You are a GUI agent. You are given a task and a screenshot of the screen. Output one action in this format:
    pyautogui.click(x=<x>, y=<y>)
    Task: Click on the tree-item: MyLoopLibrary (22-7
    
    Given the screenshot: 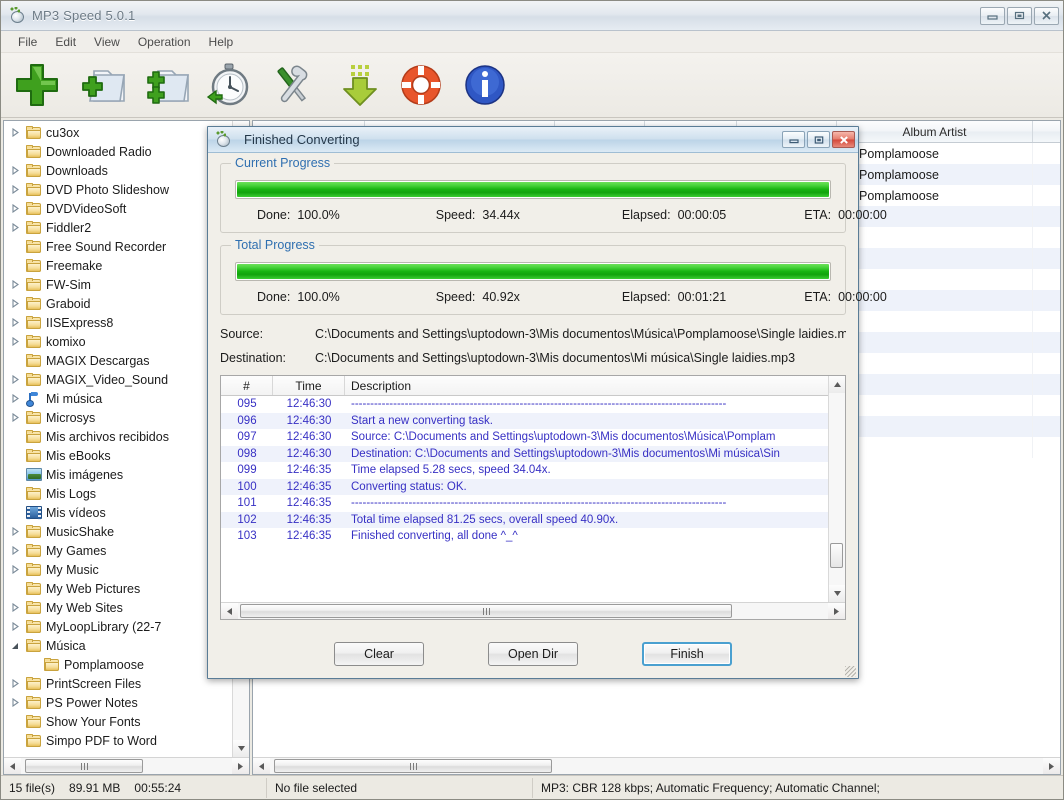 What is the action you would take?
    pyautogui.click(x=118, y=626)
    